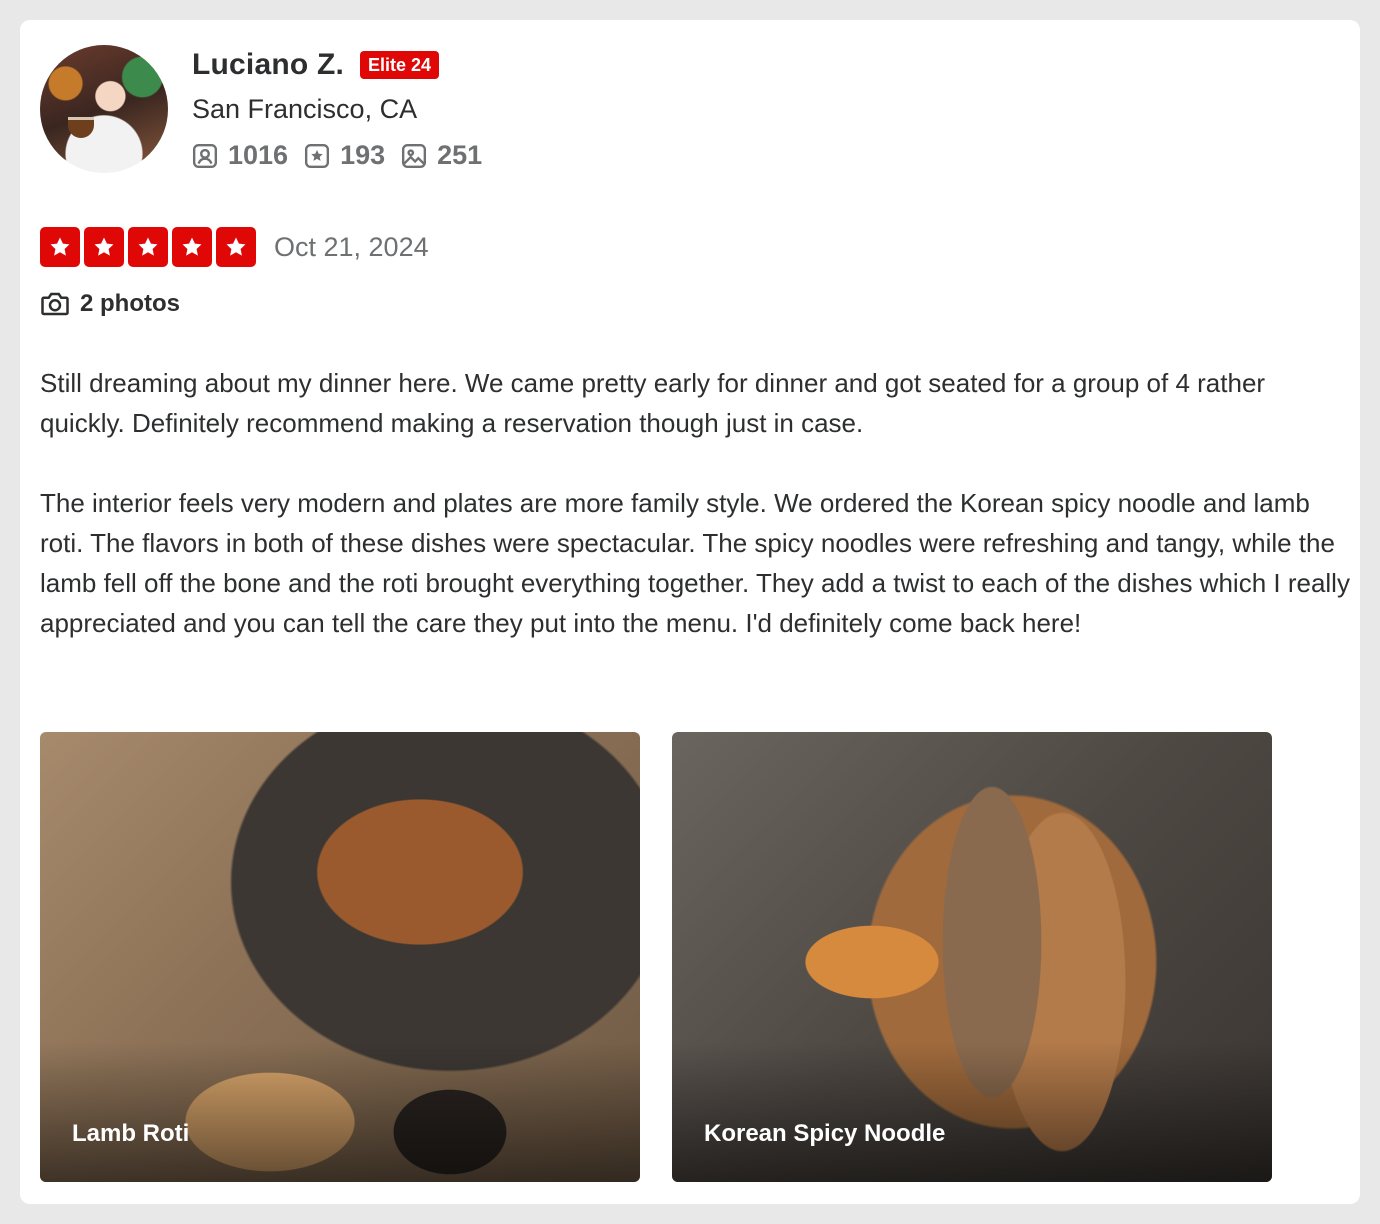 Image resolution: width=1380 pixels, height=1224 pixels. I want to click on reviewer-name: Luciano Z., so click(268, 65).